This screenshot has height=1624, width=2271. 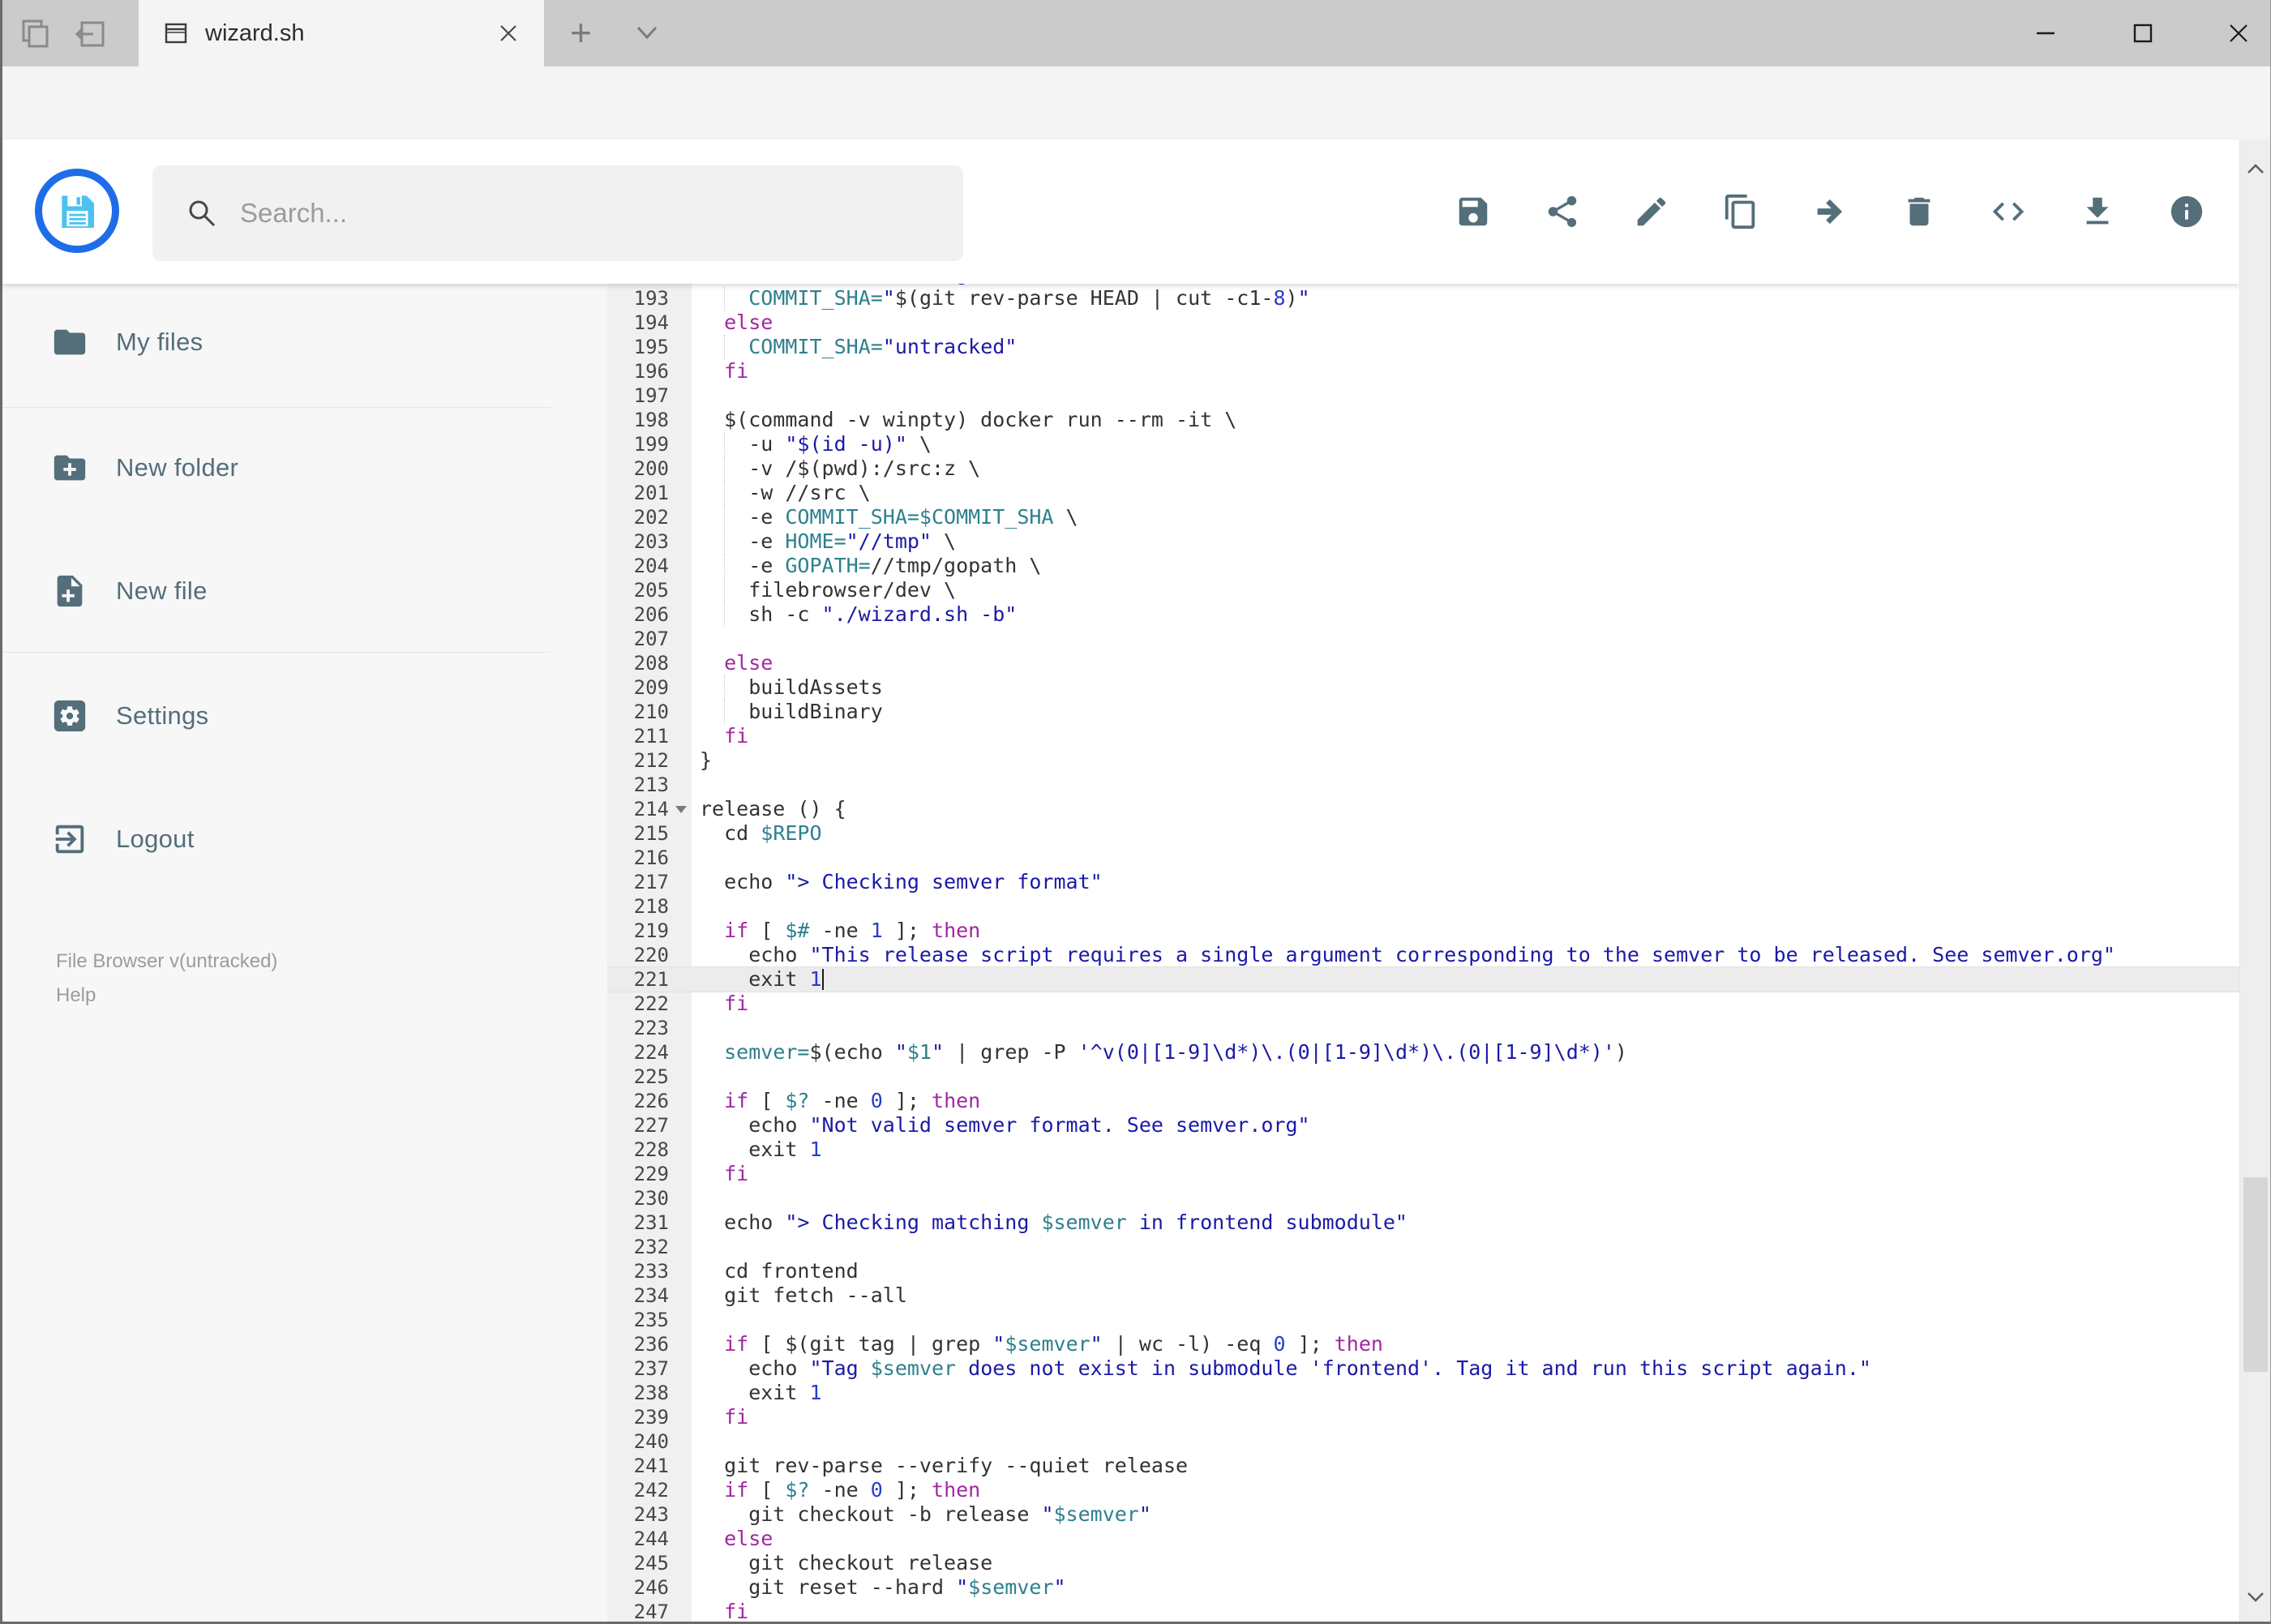 What do you see at coordinates (2254, 880) in the screenshot?
I see `page-scrollbar` at bounding box center [2254, 880].